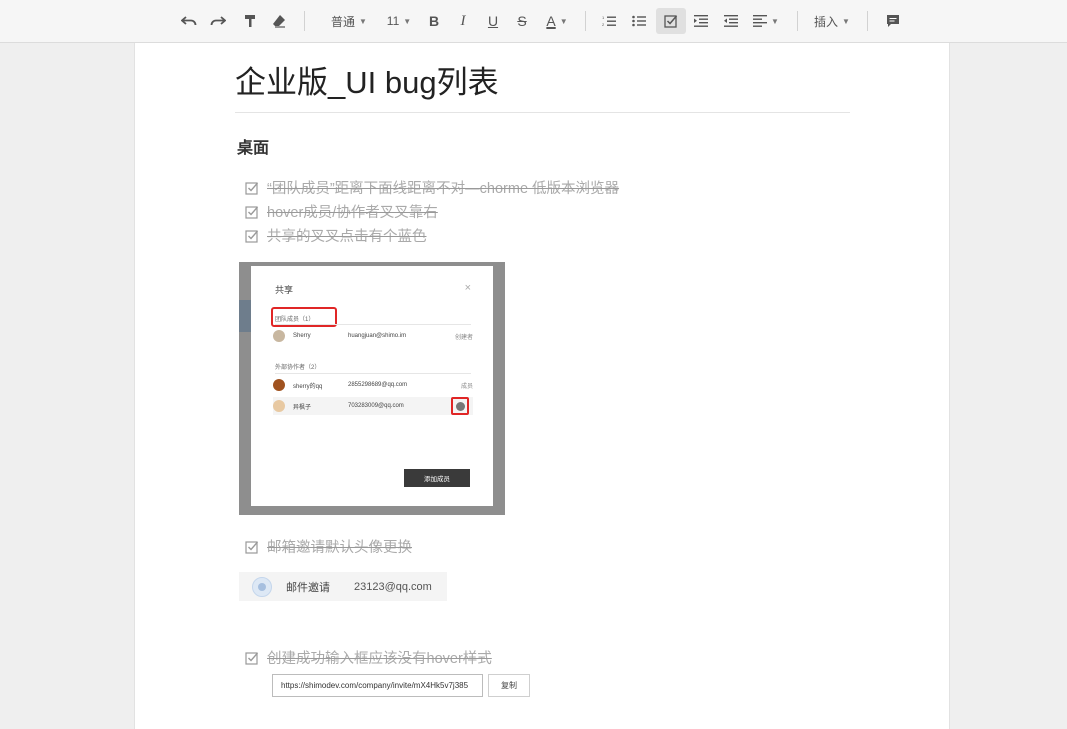 This screenshot has width=1067, height=729. I want to click on outdent-icon, so click(731, 21).